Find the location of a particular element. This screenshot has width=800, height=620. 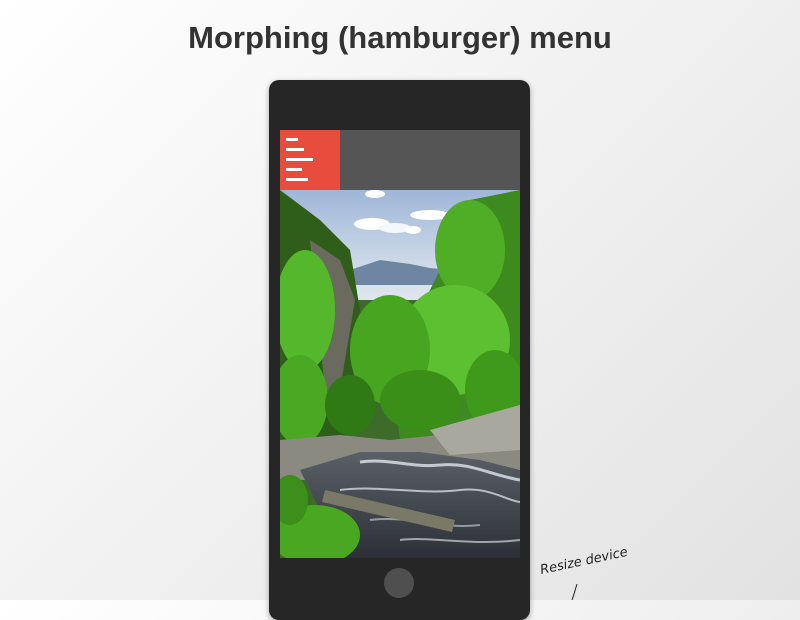

home-button is located at coordinates (399, 583).